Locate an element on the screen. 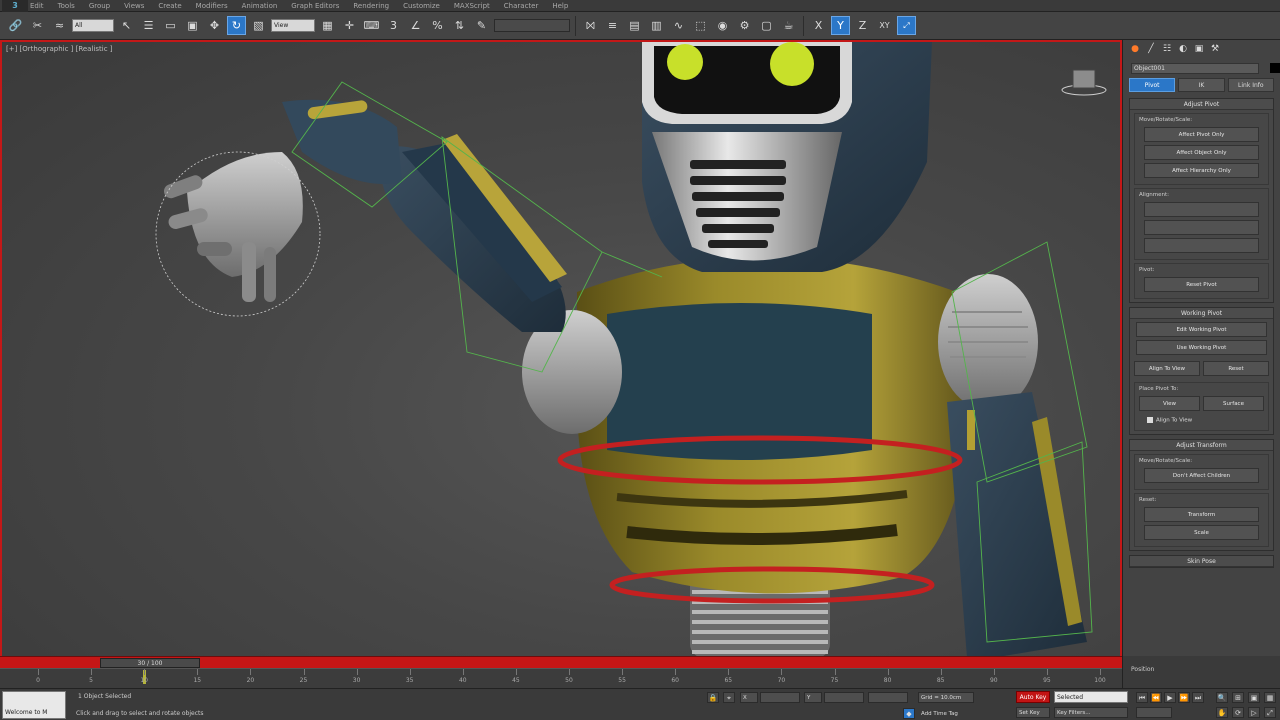  material-editor-icon: ◉ is located at coordinates (722, 25).